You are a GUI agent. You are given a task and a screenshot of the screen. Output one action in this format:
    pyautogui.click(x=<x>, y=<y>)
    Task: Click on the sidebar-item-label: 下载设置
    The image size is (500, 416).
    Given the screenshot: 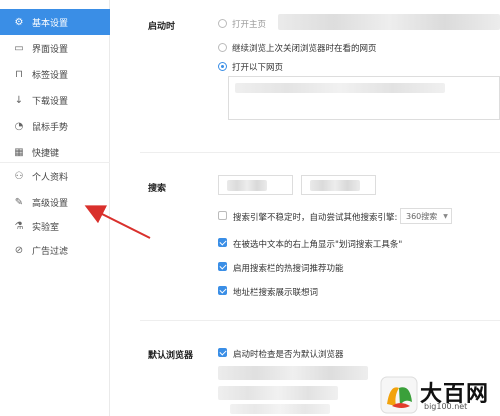 What is the action you would take?
    pyautogui.click(x=50, y=101)
    